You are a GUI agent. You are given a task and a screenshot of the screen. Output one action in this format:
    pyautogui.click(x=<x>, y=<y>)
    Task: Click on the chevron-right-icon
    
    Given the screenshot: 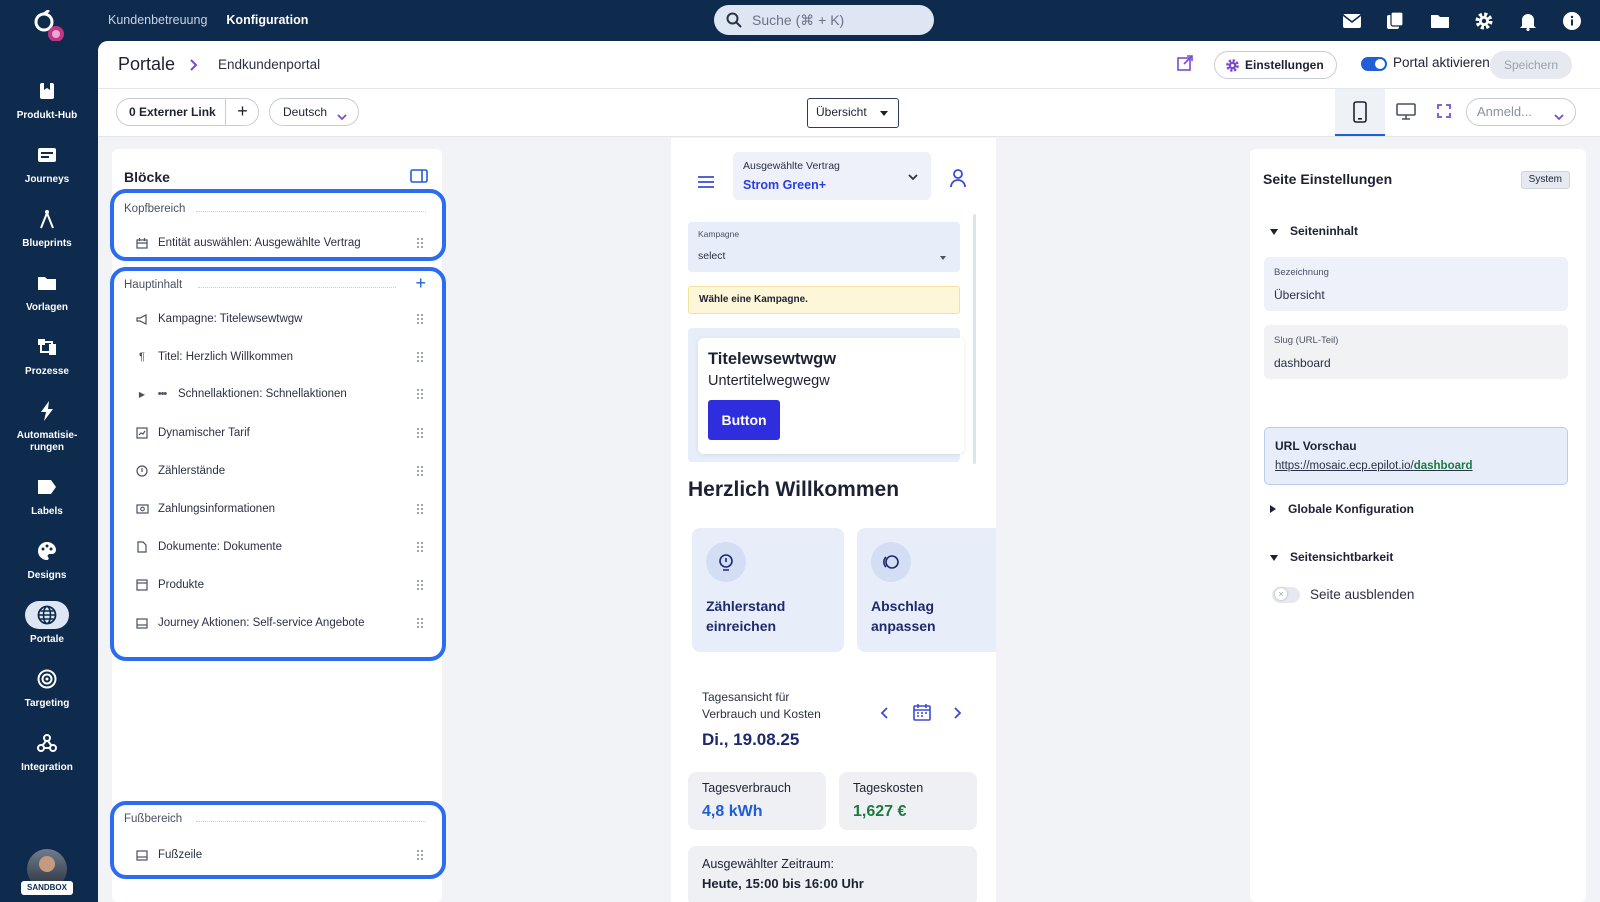 What is the action you would take?
    pyautogui.click(x=958, y=715)
    